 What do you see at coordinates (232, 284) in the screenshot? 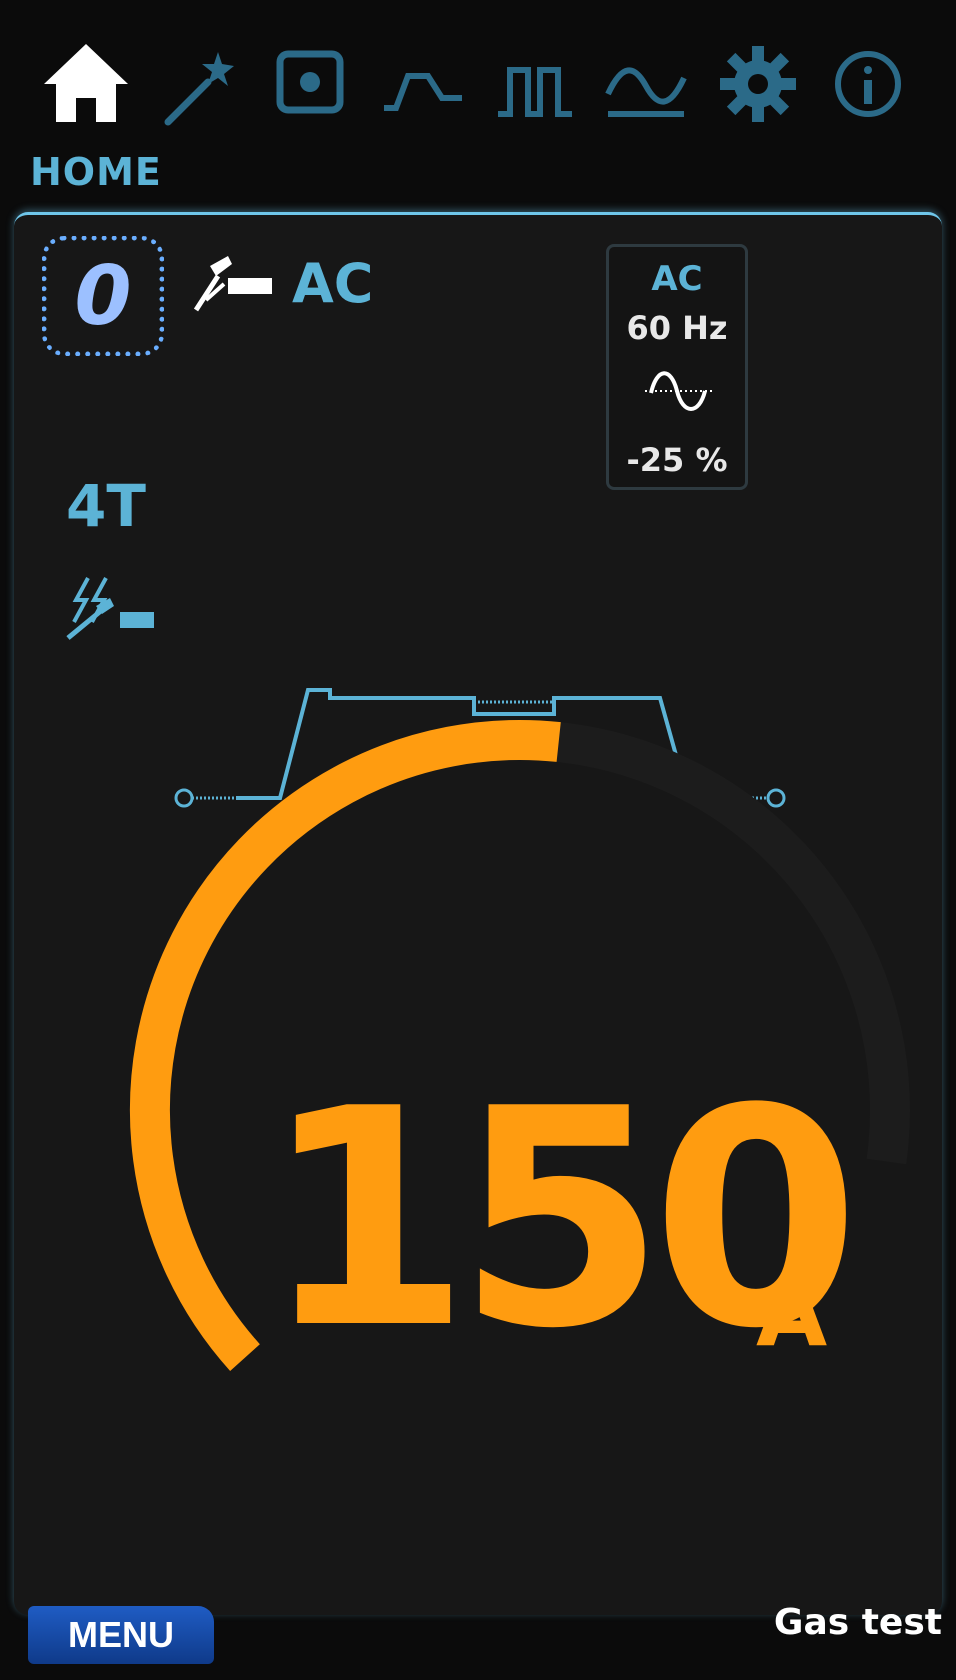
I see `tig-torch-icon` at bounding box center [232, 284].